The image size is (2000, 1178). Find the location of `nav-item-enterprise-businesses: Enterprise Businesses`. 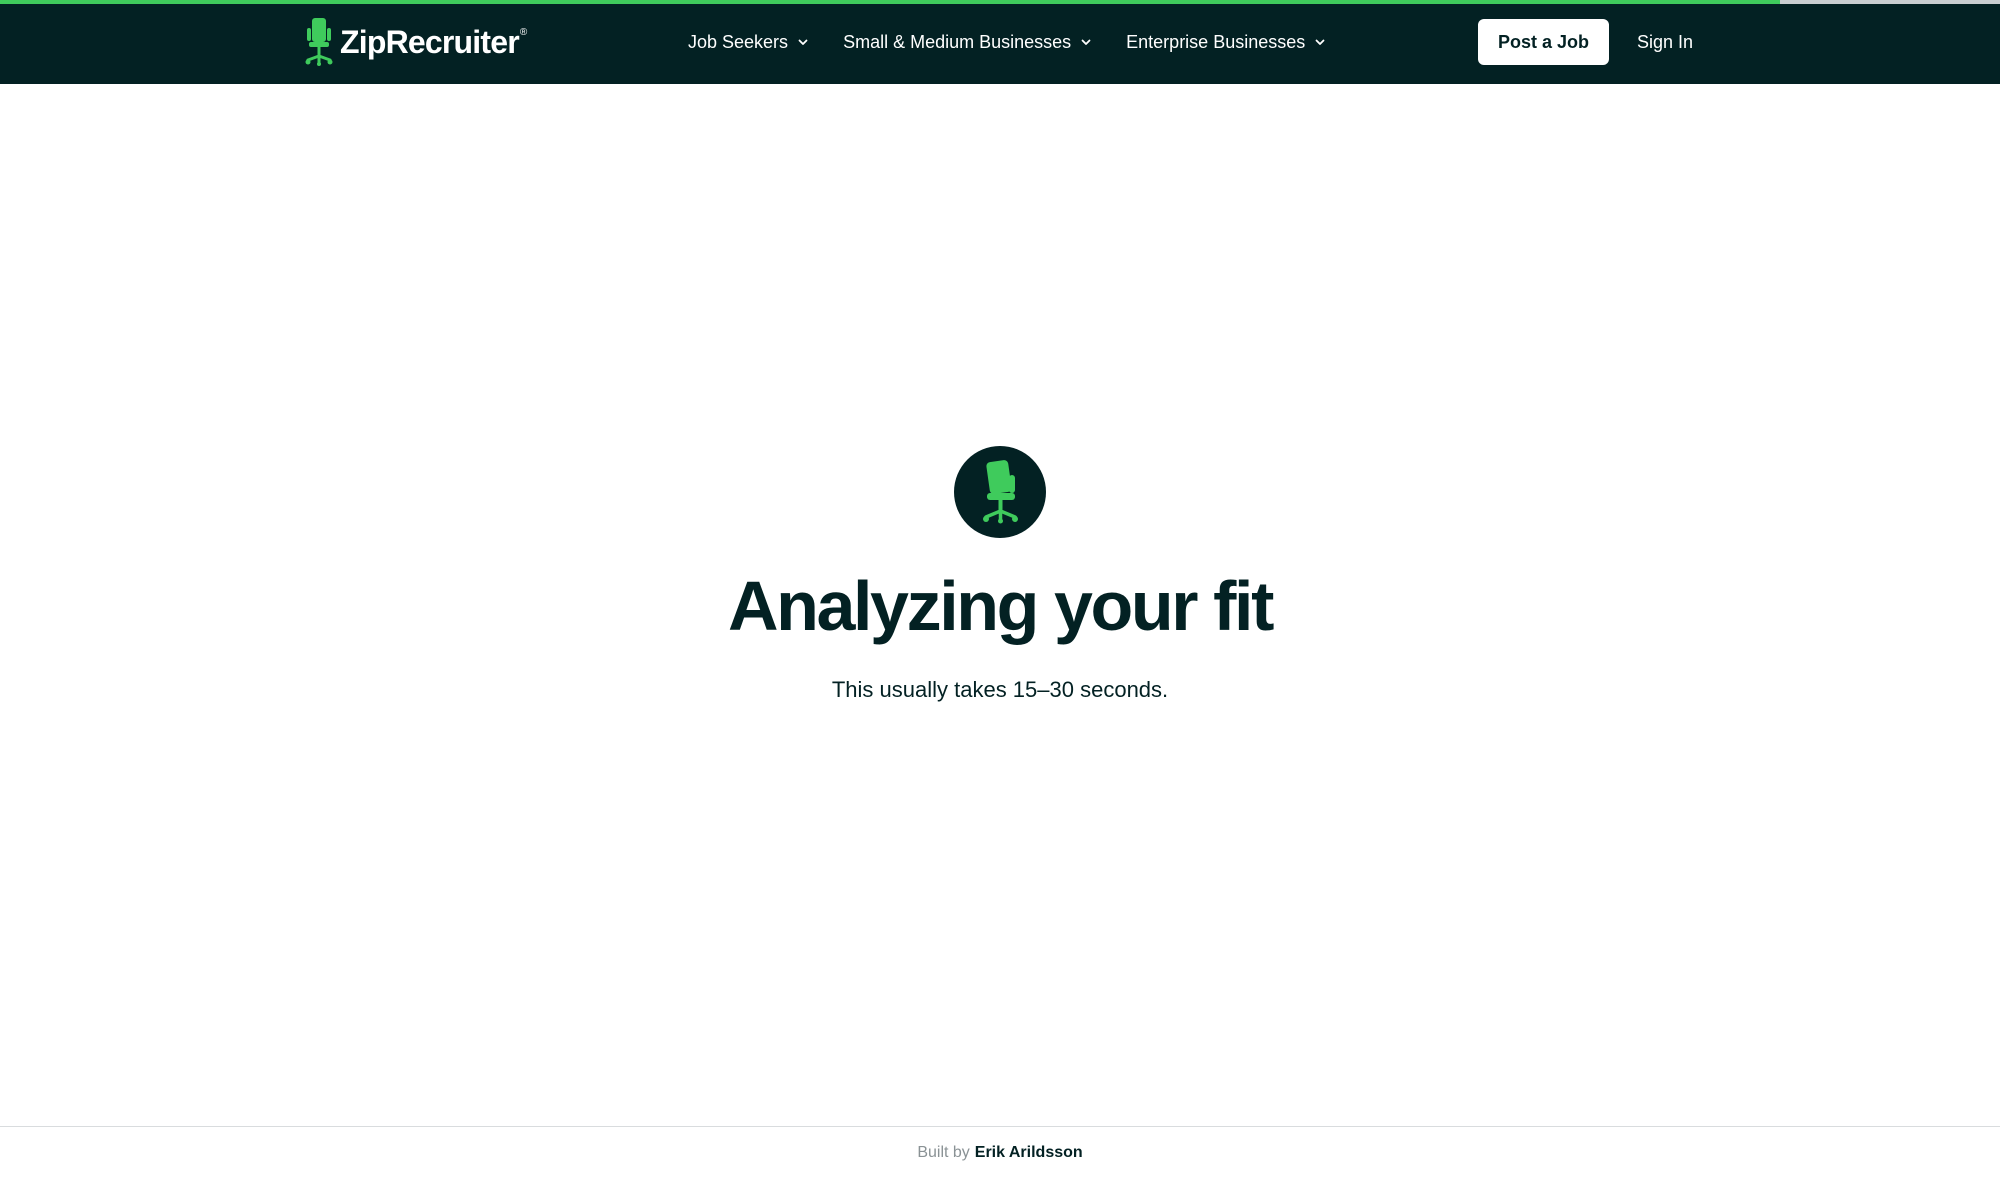

nav-item-enterprise-businesses: Enterprise Businesses is located at coordinates (1226, 42).